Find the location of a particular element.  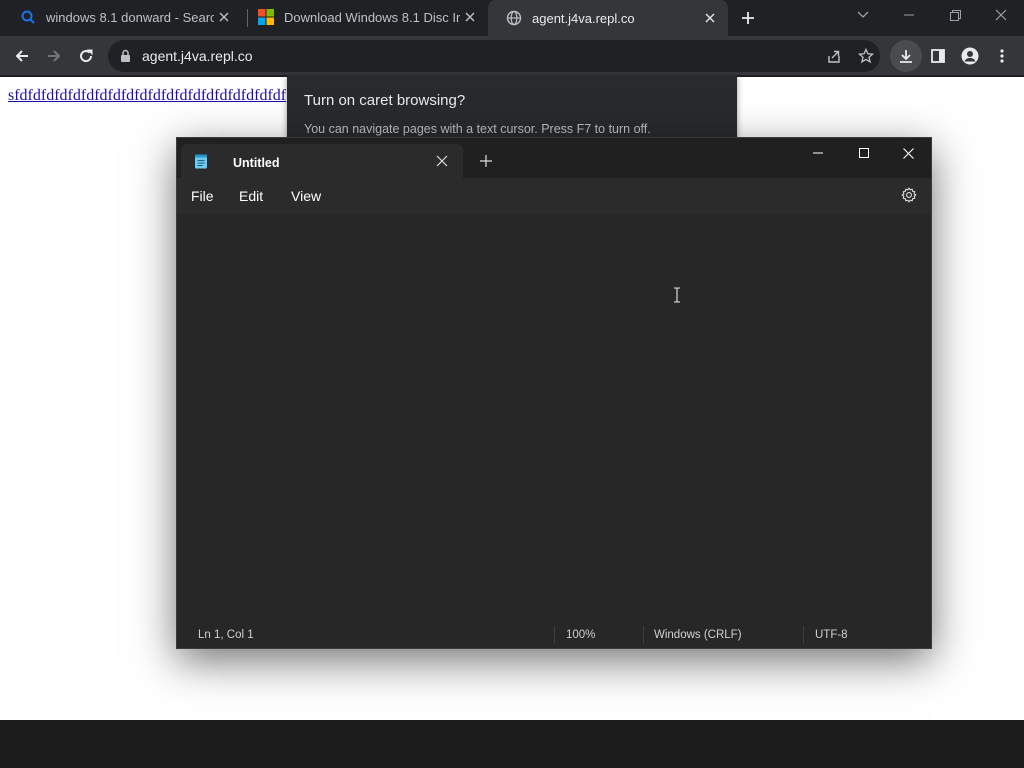

notepad-minimize-button is located at coordinates (818, 153).